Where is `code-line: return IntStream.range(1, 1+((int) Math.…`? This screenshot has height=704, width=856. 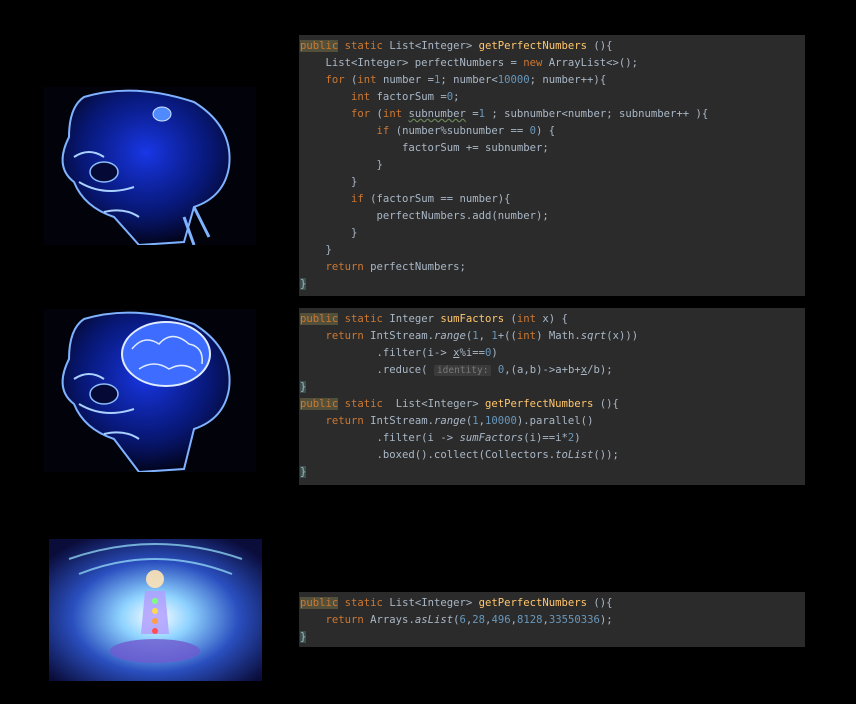
code-line: return IntStream.range(1, 1+((int) Math.… is located at coordinates (552, 336).